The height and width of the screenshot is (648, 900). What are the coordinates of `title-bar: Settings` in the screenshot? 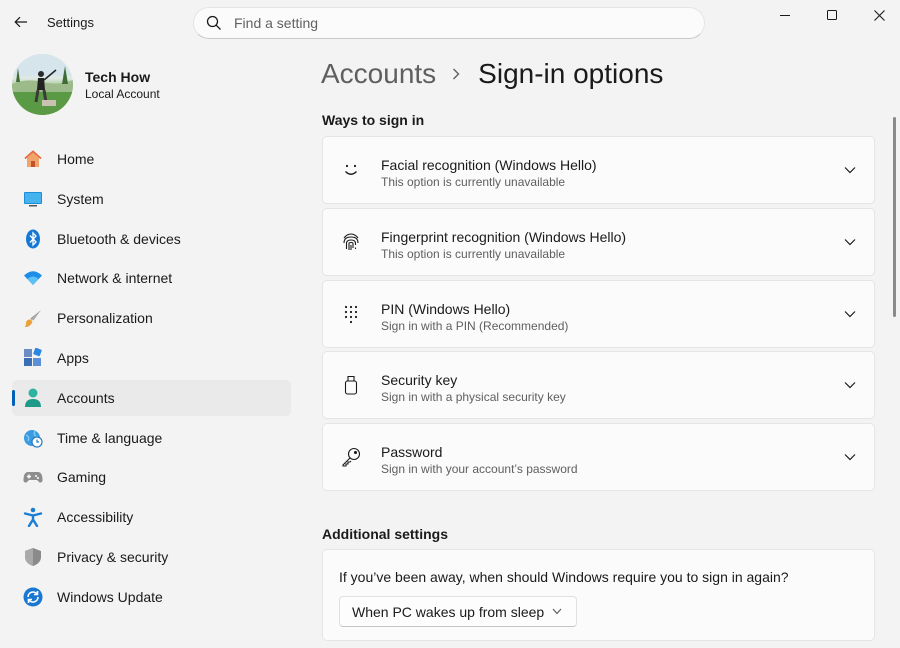 It's located at (450, 23).